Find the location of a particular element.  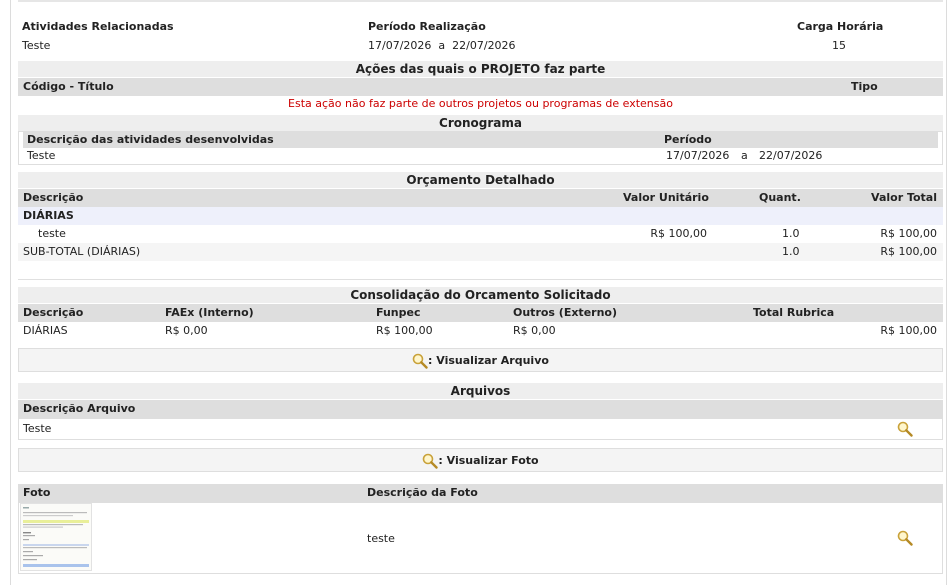

period-value: 17/07/2026 a 22/07/2026 is located at coordinates (442, 45).